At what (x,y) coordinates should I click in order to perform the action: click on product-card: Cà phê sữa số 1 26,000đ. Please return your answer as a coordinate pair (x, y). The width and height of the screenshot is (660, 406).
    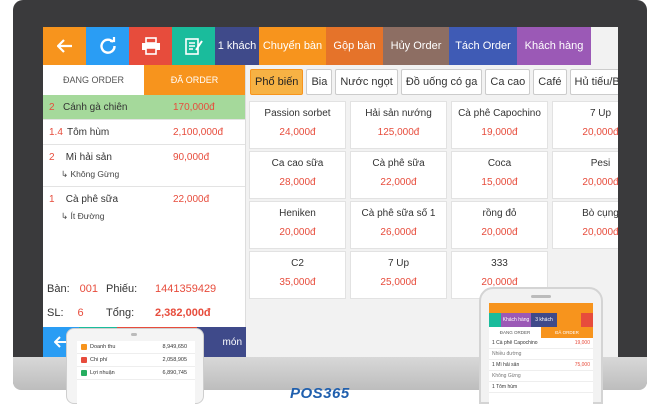
    Looking at the image, I should click on (398, 225).